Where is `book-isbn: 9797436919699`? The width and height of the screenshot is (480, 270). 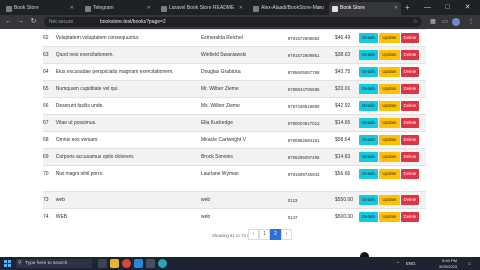
book-isbn: 9797436919699 is located at coordinates (311, 106).